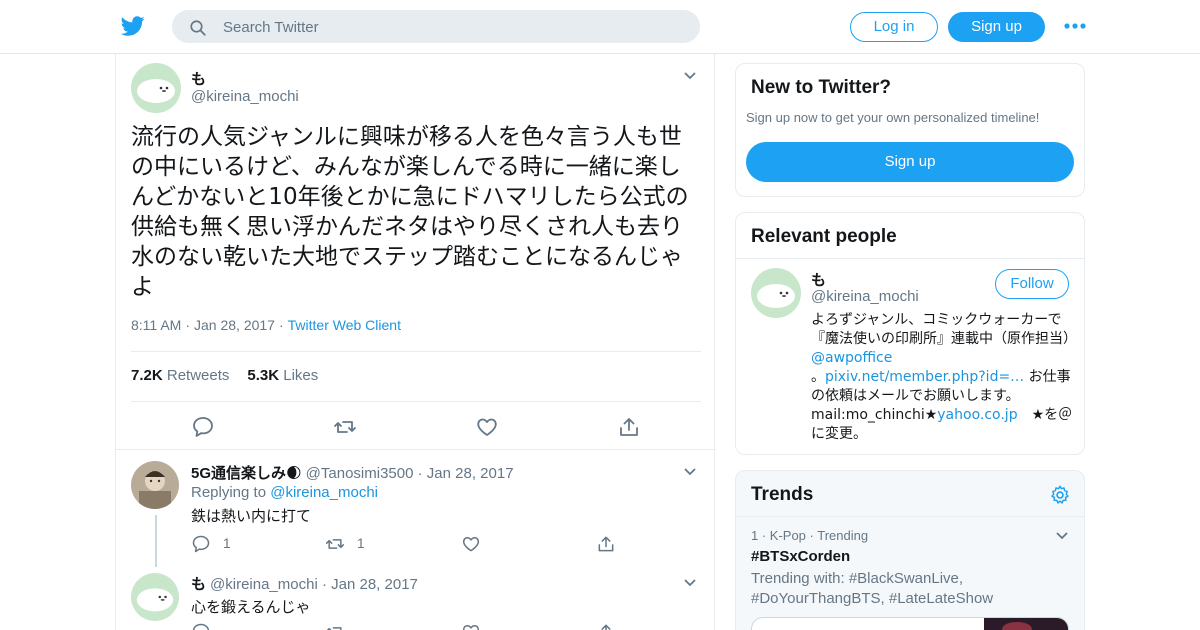 This screenshot has height=630, width=1200. I want to click on reply-count: 1, so click(226, 542).